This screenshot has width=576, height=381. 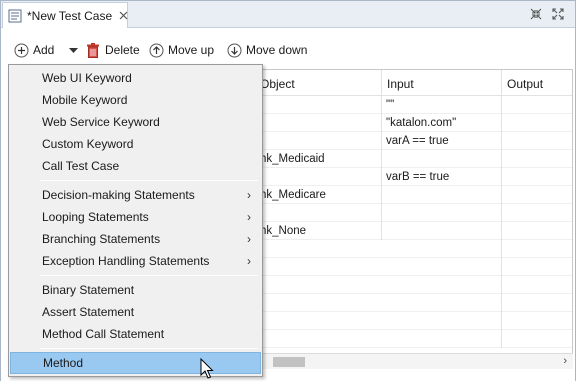 I want to click on move-up-button: Move up, so click(x=181, y=50).